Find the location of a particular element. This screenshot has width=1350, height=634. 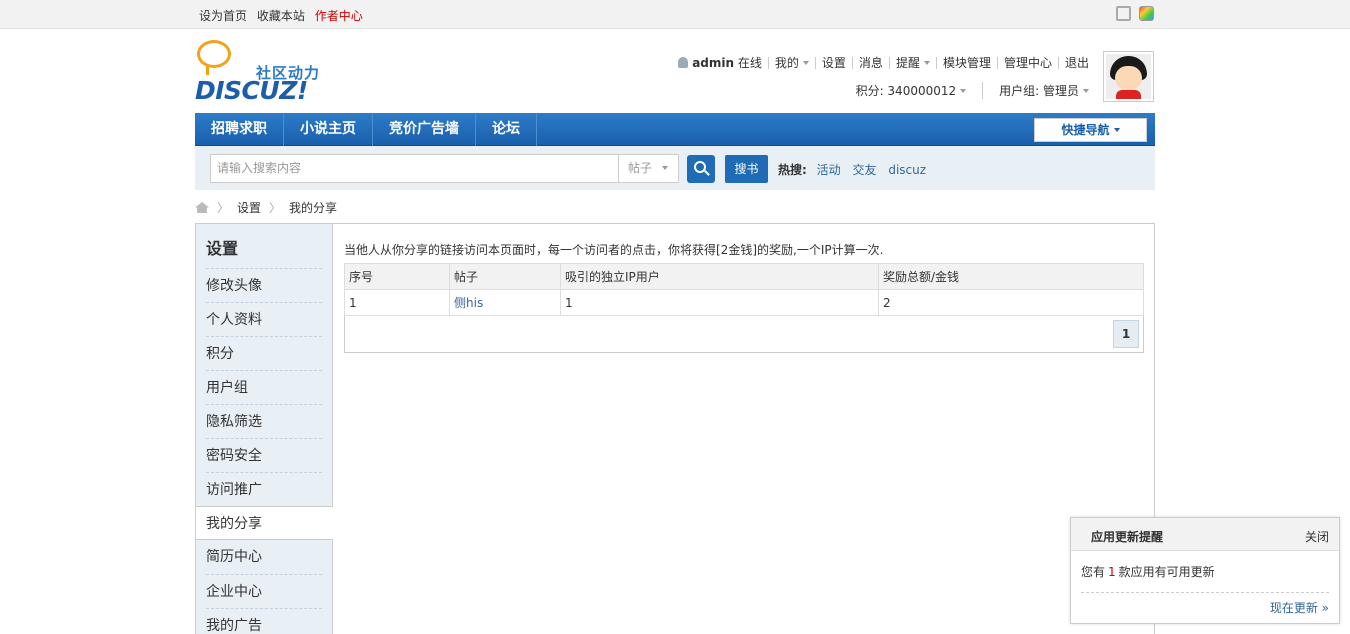

sidebar-item-my-ads: 我的广告 is located at coordinates (264, 621).